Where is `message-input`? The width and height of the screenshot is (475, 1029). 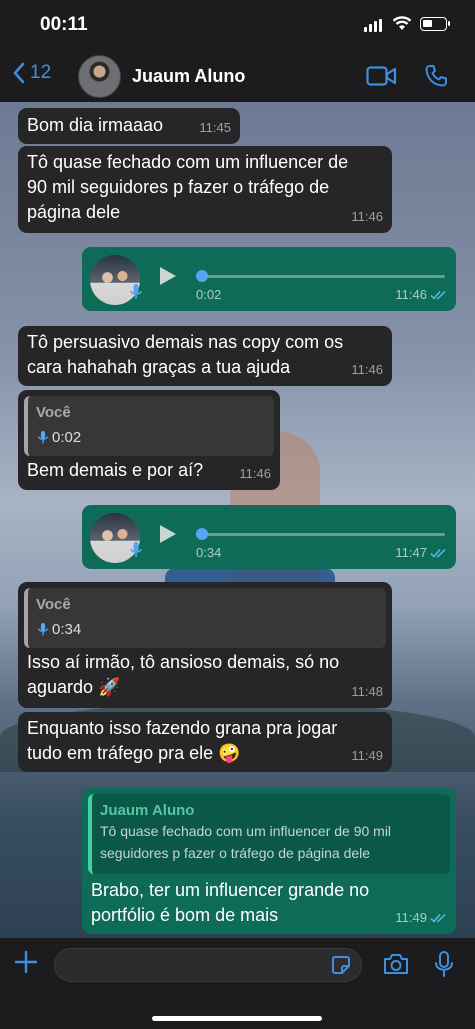 message-input is located at coordinates (208, 965).